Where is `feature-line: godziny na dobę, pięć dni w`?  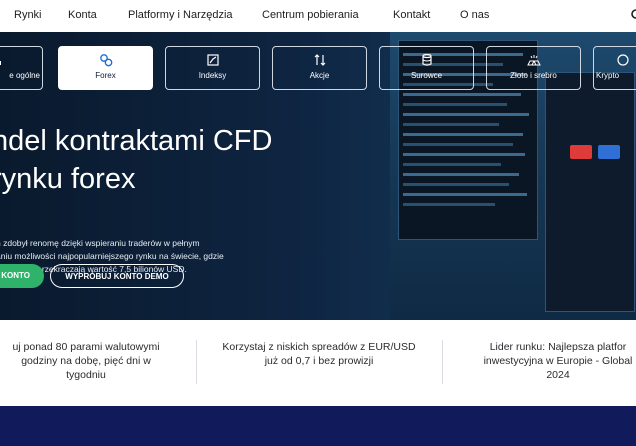 feature-line: godziny na dobę, pięć dni w is located at coordinates (86, 361).